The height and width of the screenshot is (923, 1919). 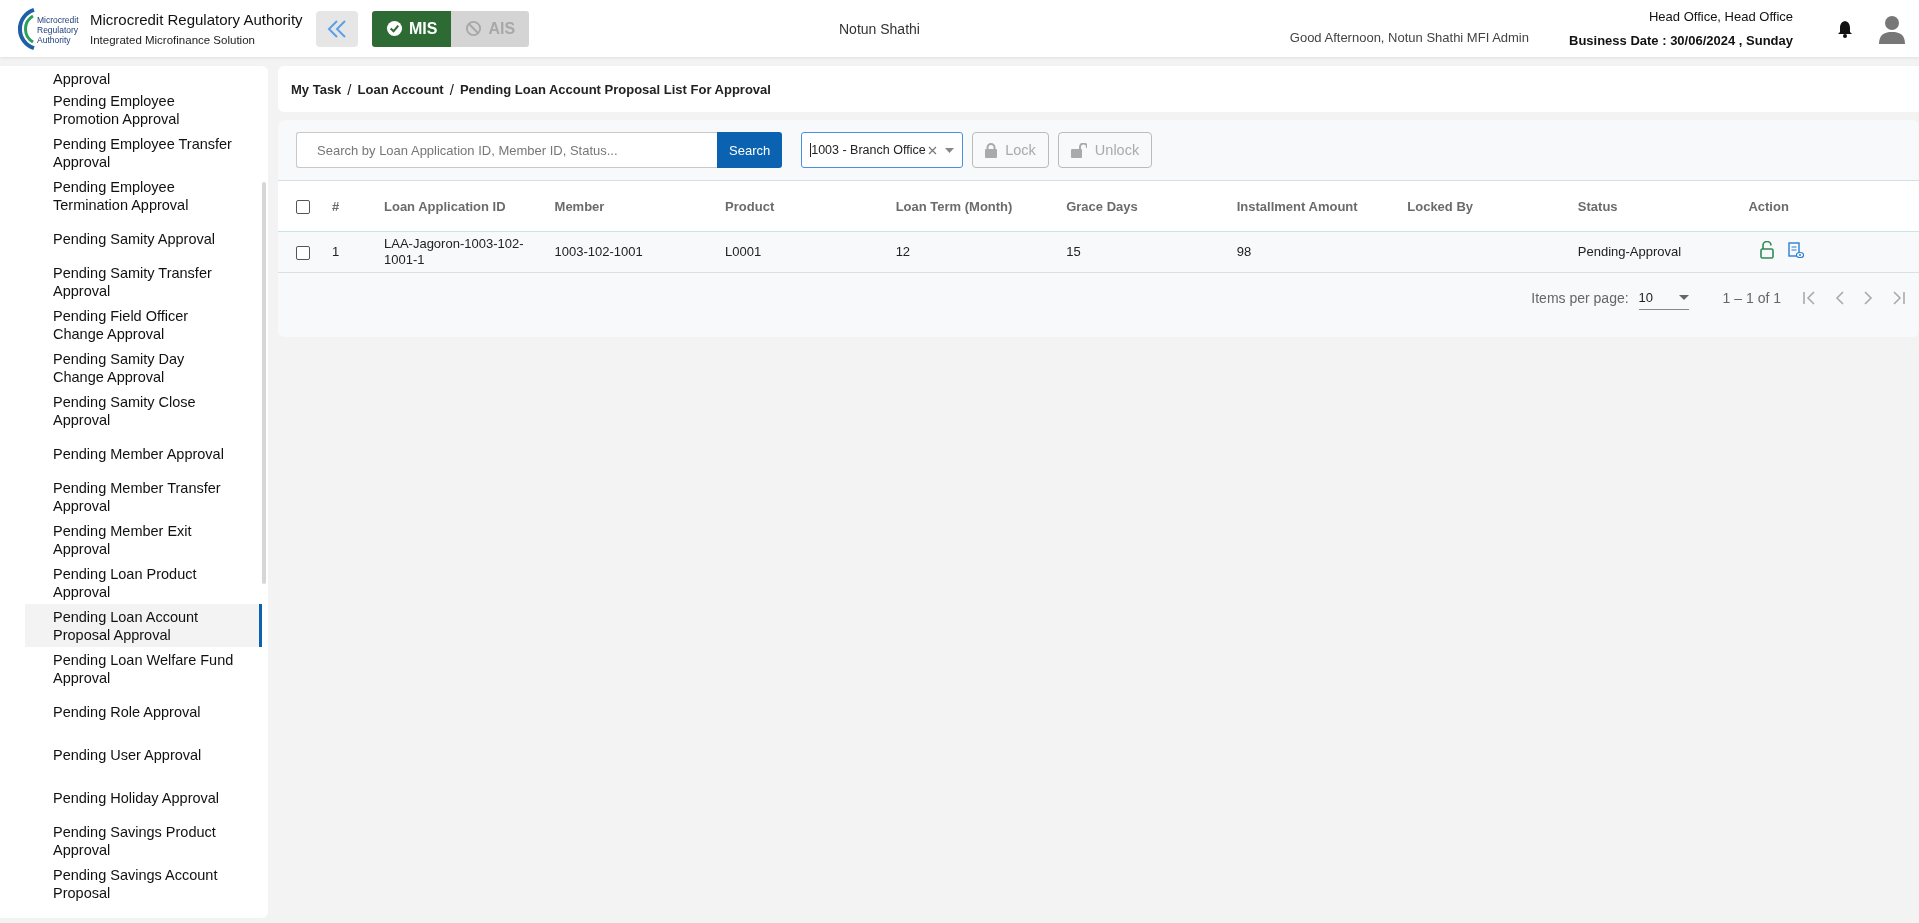 What do you see at coordinates (336, 206) in the screenshot?
I see `column-header: #` at bounding box center [336, 206].